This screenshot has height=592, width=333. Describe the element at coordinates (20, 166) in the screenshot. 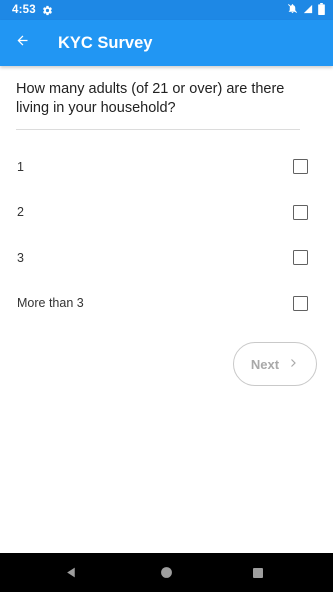

I see `option-label: 1` at that location.